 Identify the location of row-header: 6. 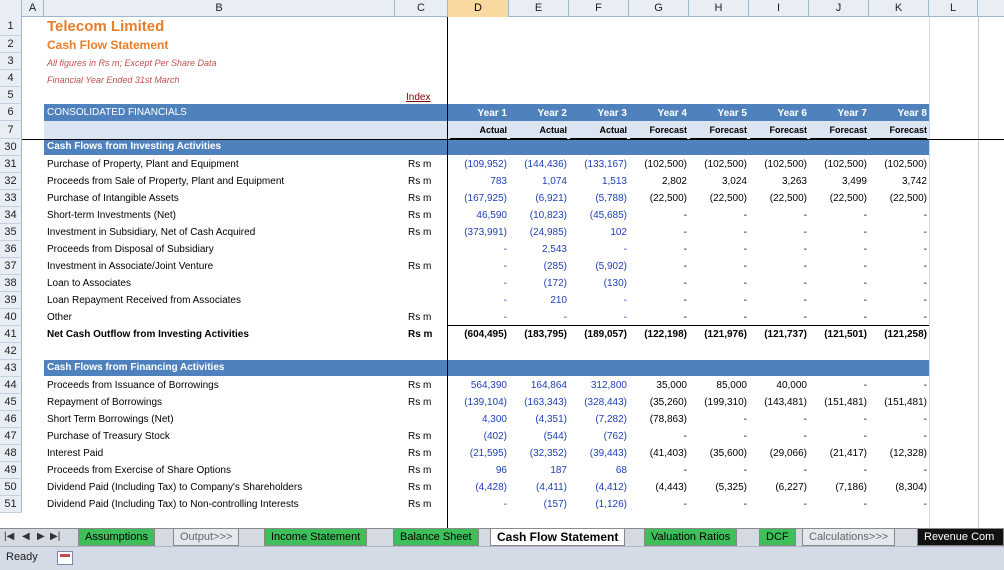
(11, 112).